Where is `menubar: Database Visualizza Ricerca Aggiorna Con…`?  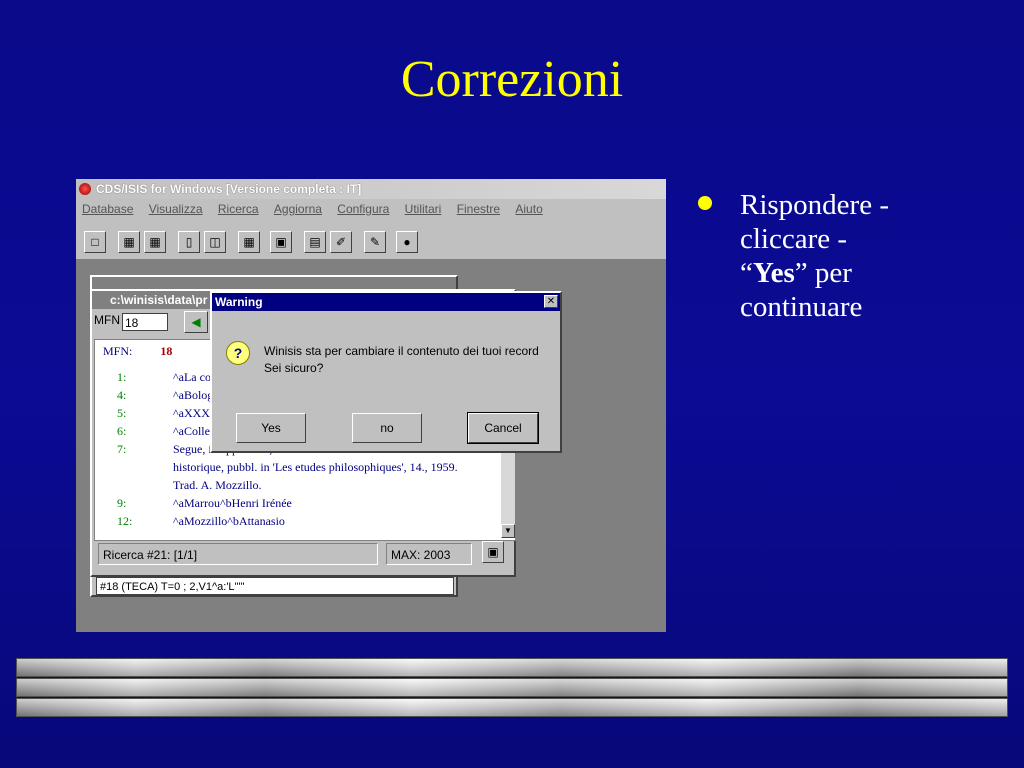 menubar: Database Visualizza Ricerca Aggiorna Con… is located at coordinates (371, 209).